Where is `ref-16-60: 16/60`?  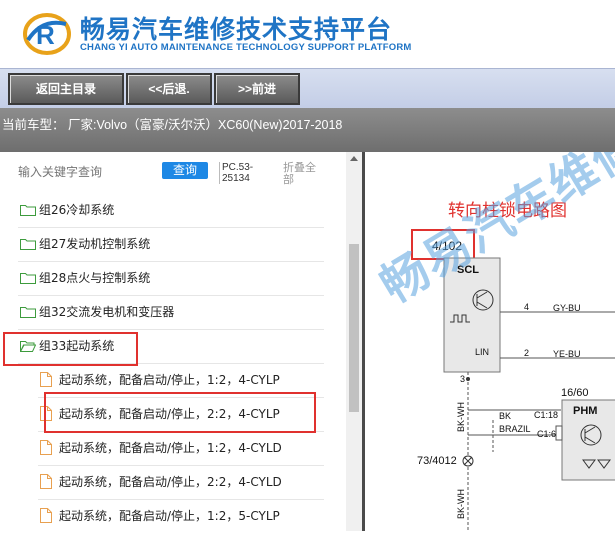
ref-16-60: 16/60 is located at coordinates (575, 393).